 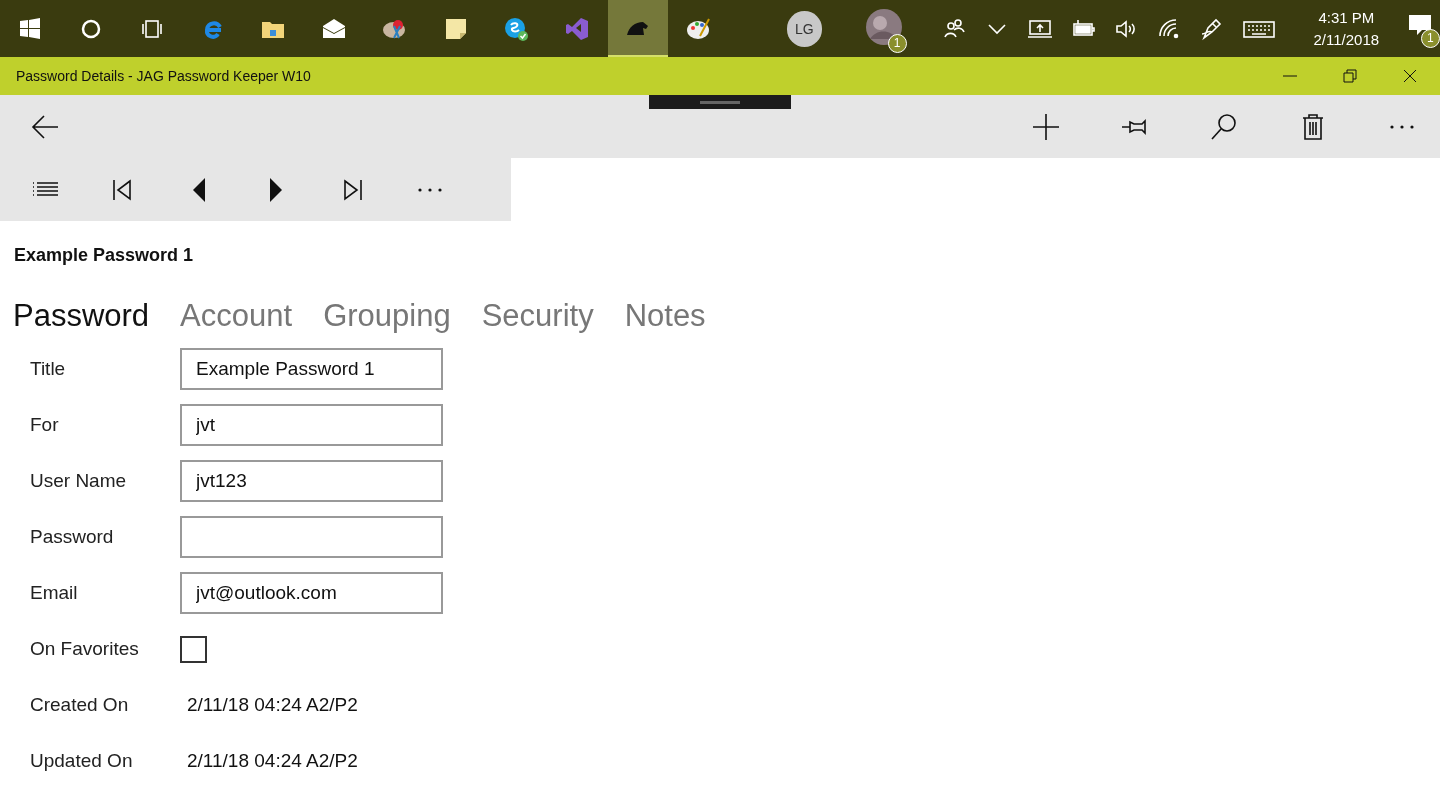 I want to click on field-label: User Name, so click(x=79, y=480).